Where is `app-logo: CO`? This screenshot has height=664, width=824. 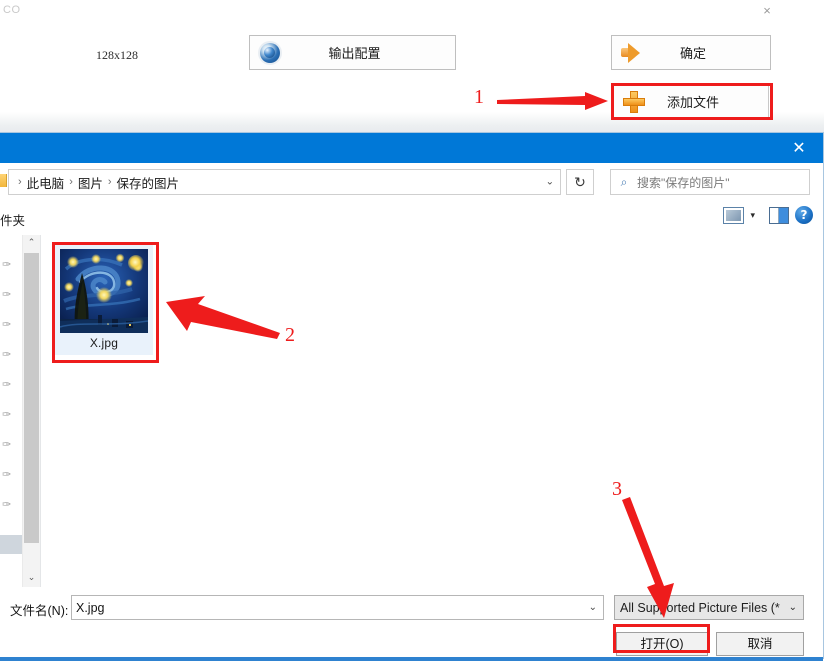 app-logo: CO is located at coordinates (12, 10).